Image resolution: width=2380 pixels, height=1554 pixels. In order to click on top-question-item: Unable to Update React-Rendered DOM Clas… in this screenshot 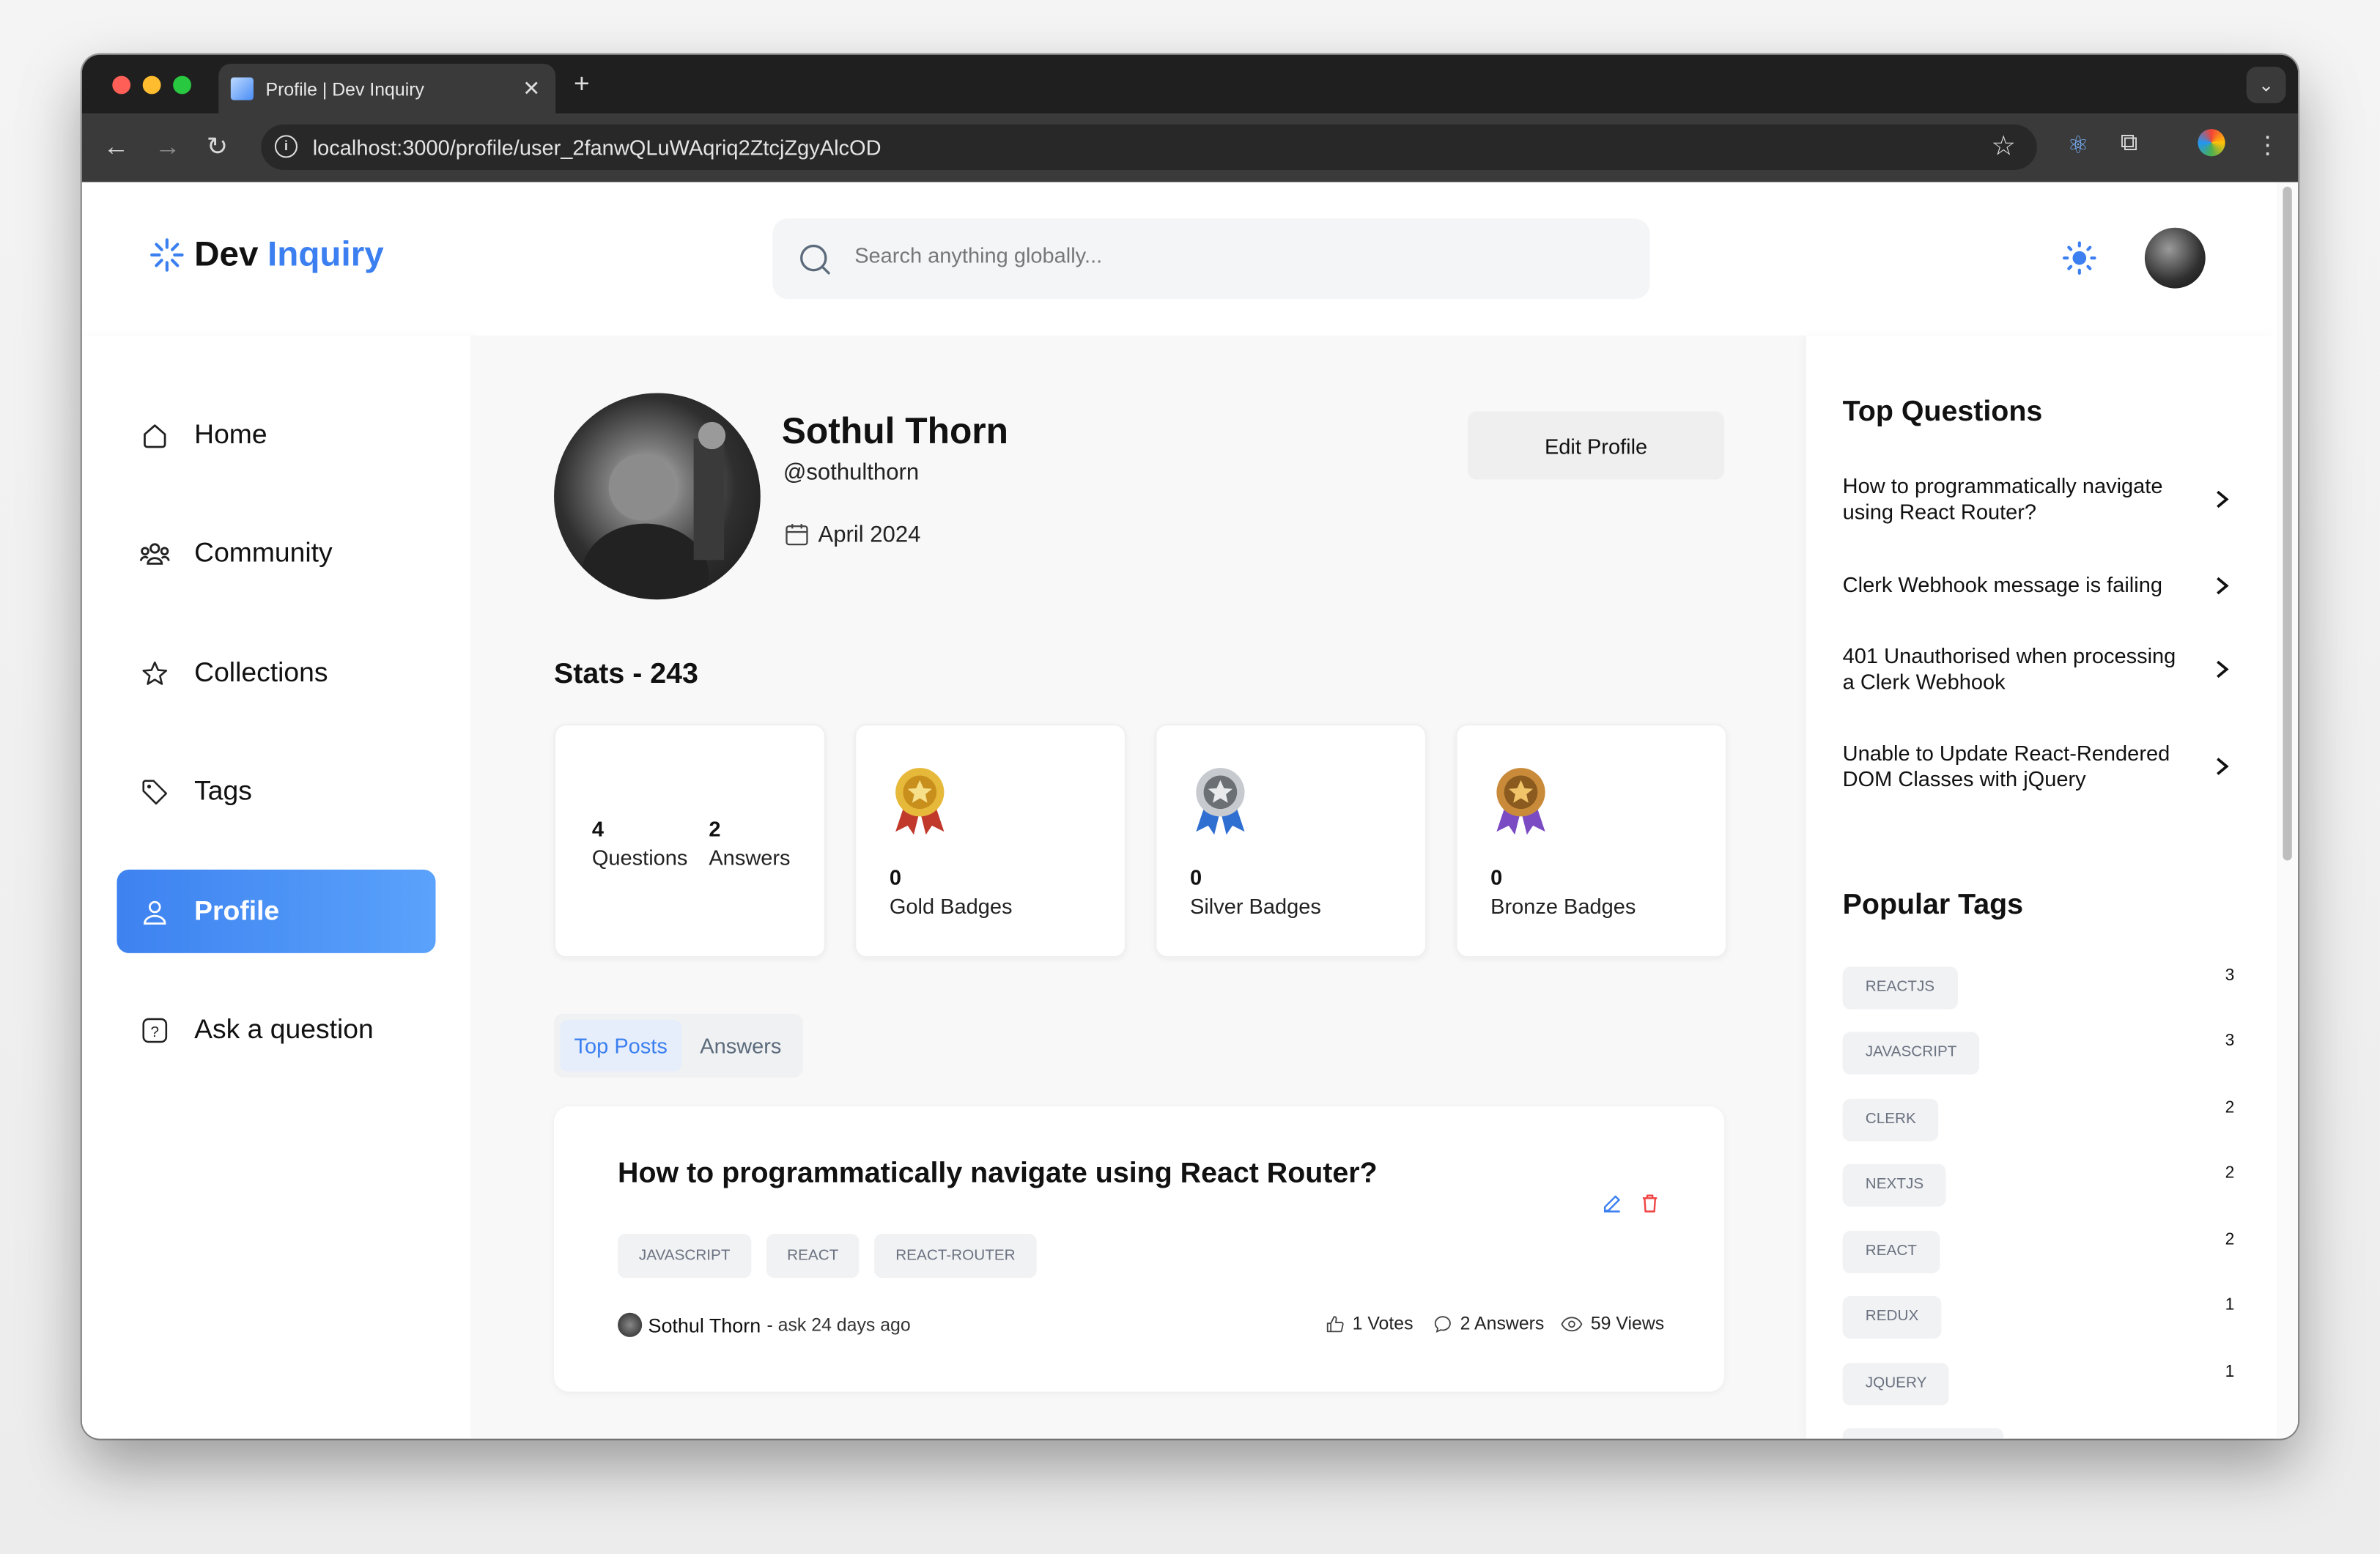, I will do `click(2047, 766)`.